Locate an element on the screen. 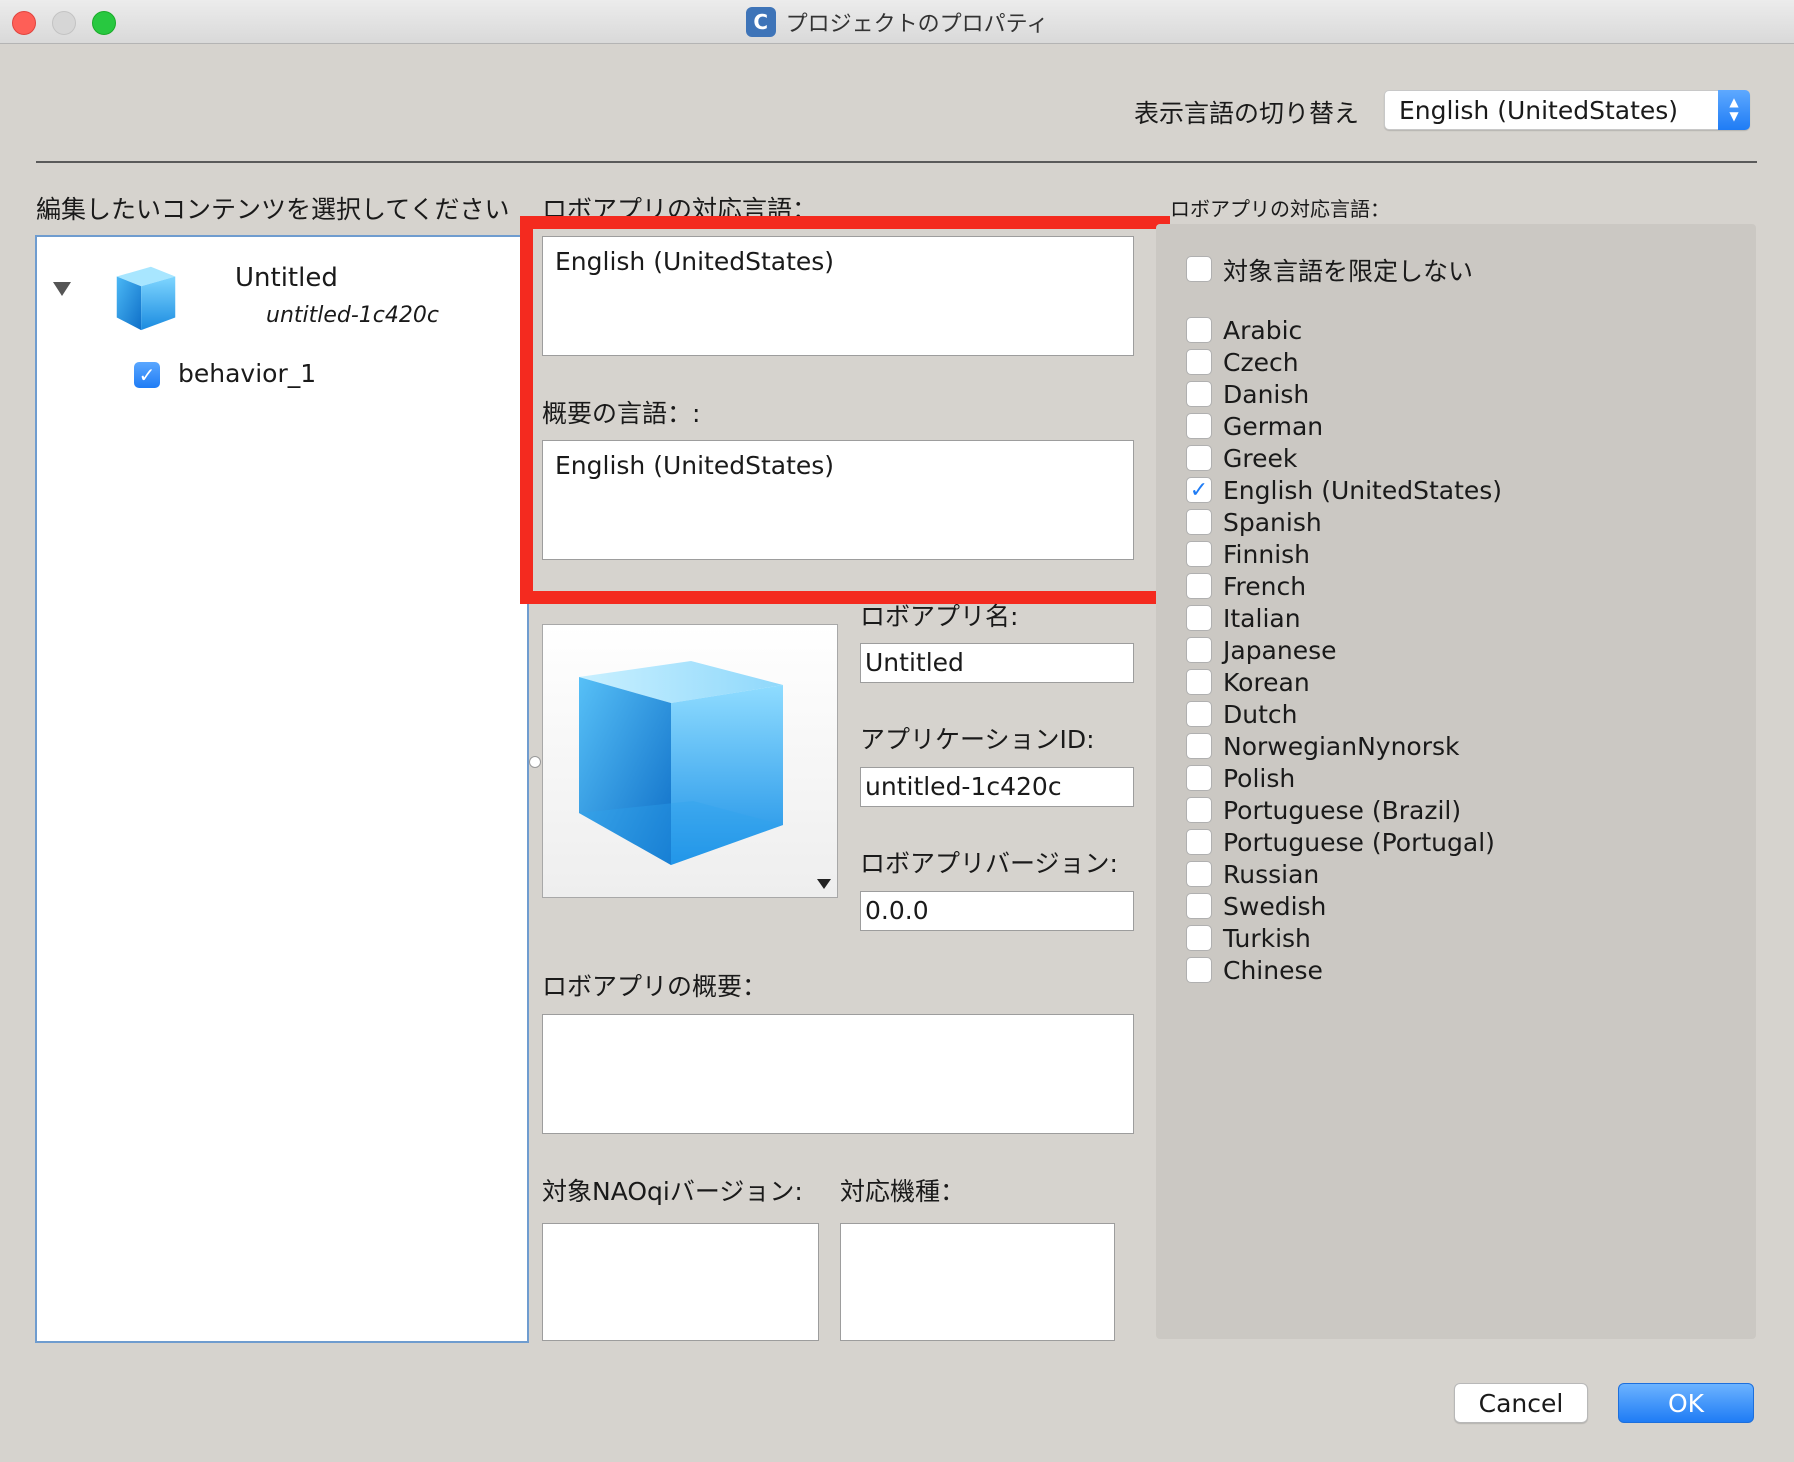 The height and width of the screenshot is (1462, 1794). red-highlight-frame is located at coordinates (845, 410).